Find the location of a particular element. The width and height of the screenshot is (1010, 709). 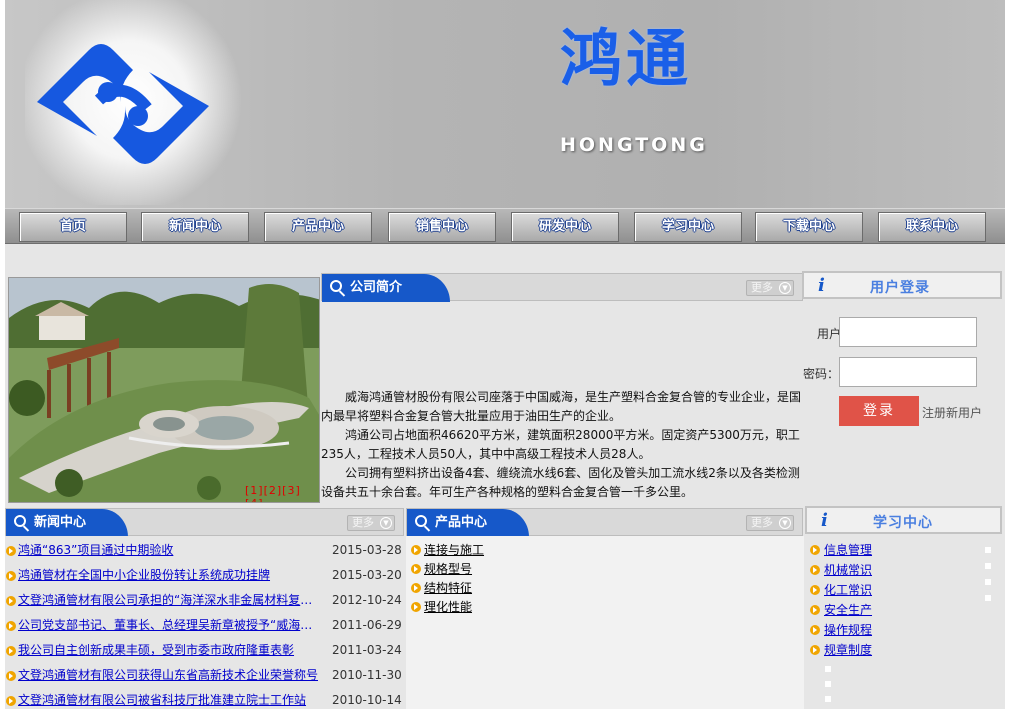

products-tab: 产品中心 is located at coordinates (468, 523).